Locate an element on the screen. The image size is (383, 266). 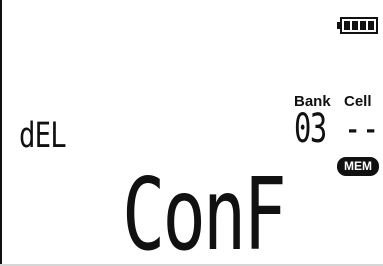
display-frame-left is located at coordinates (1, 133).